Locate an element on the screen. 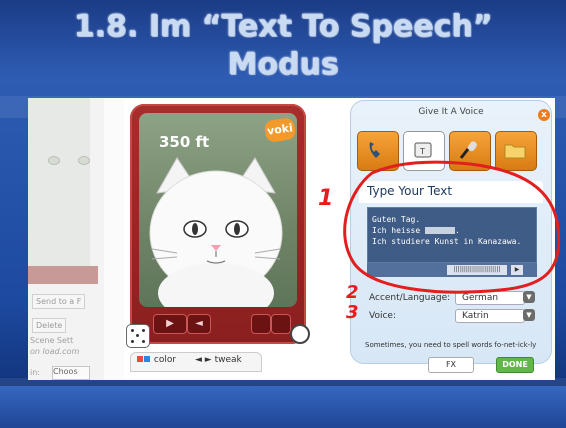 The width and height of the screenshot is (566, 428). left-player-bar is located at coordinates (63, 275).